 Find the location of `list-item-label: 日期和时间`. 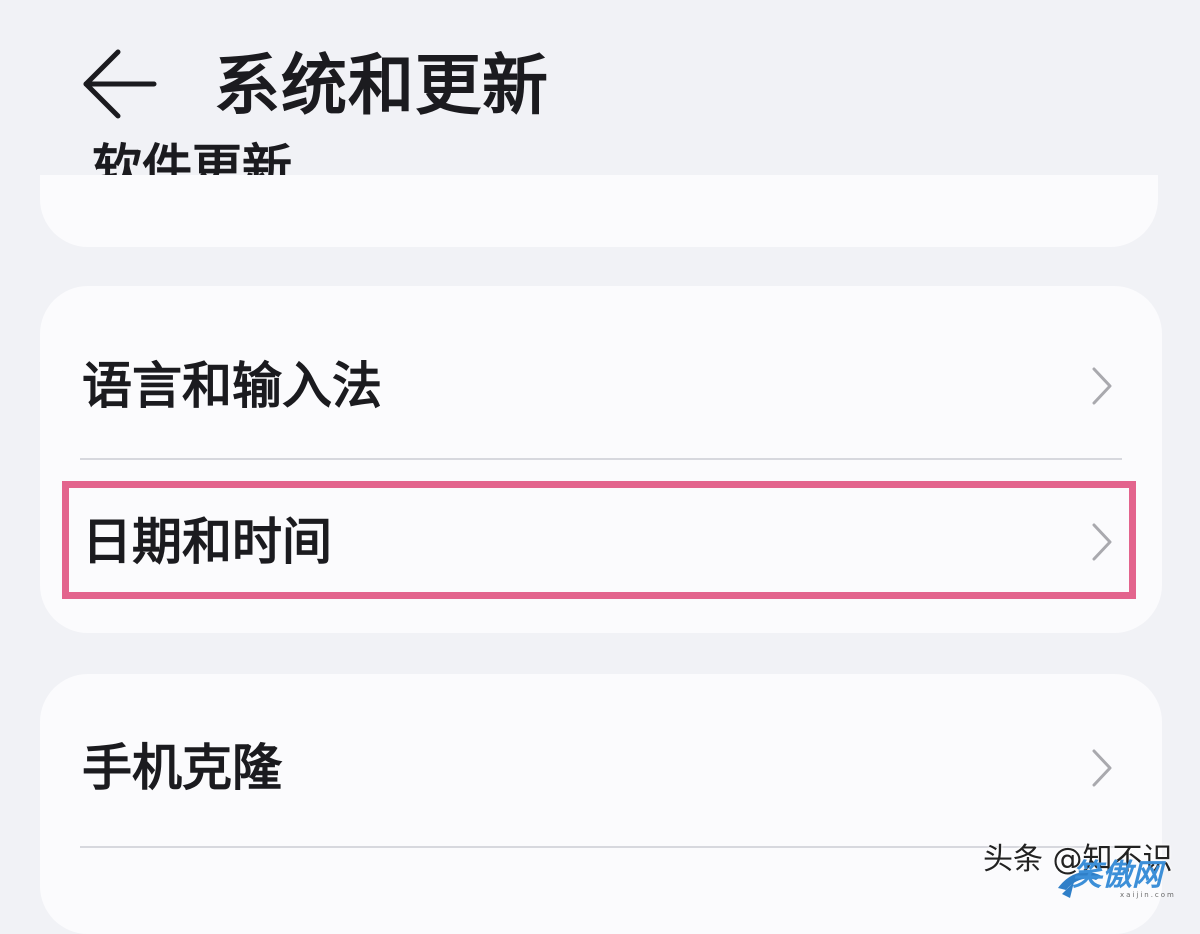

list-item-label: 日期和时间 is located at coordinates (207, 542).